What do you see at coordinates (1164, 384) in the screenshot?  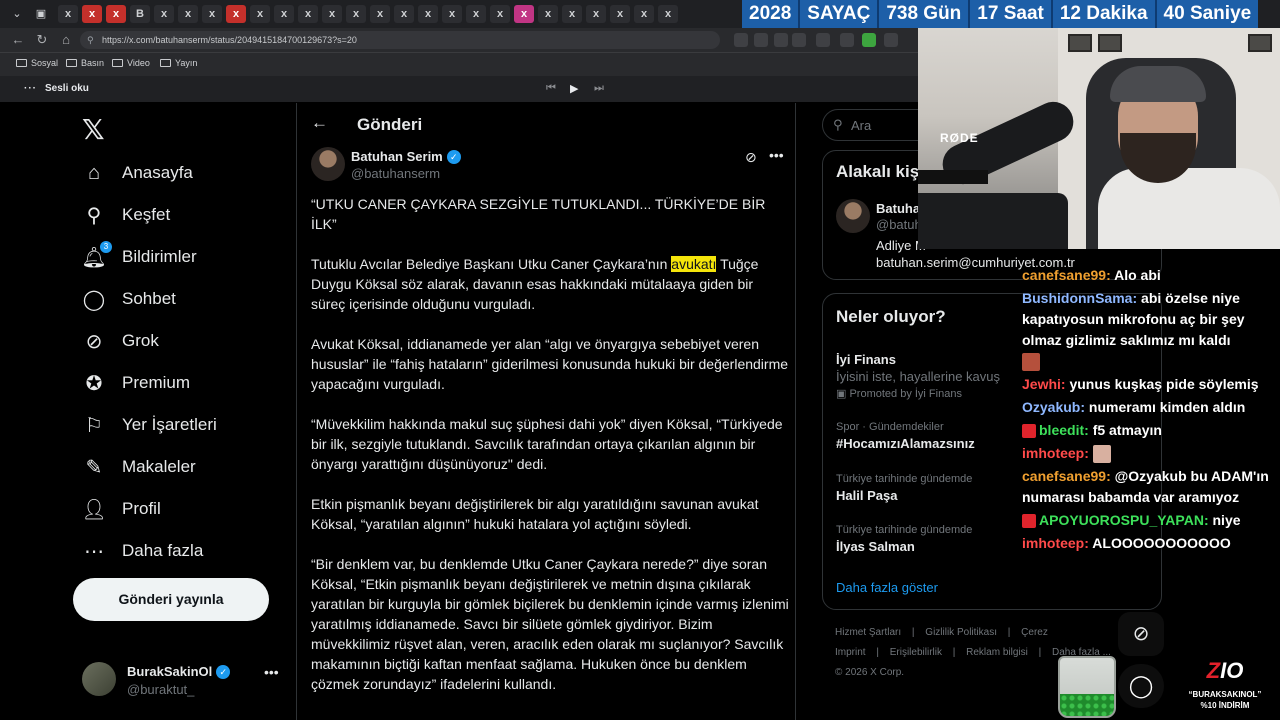 I see `chat-text: yunus kuşkaş pide söylemiş` at bounding box center [1164, 384].